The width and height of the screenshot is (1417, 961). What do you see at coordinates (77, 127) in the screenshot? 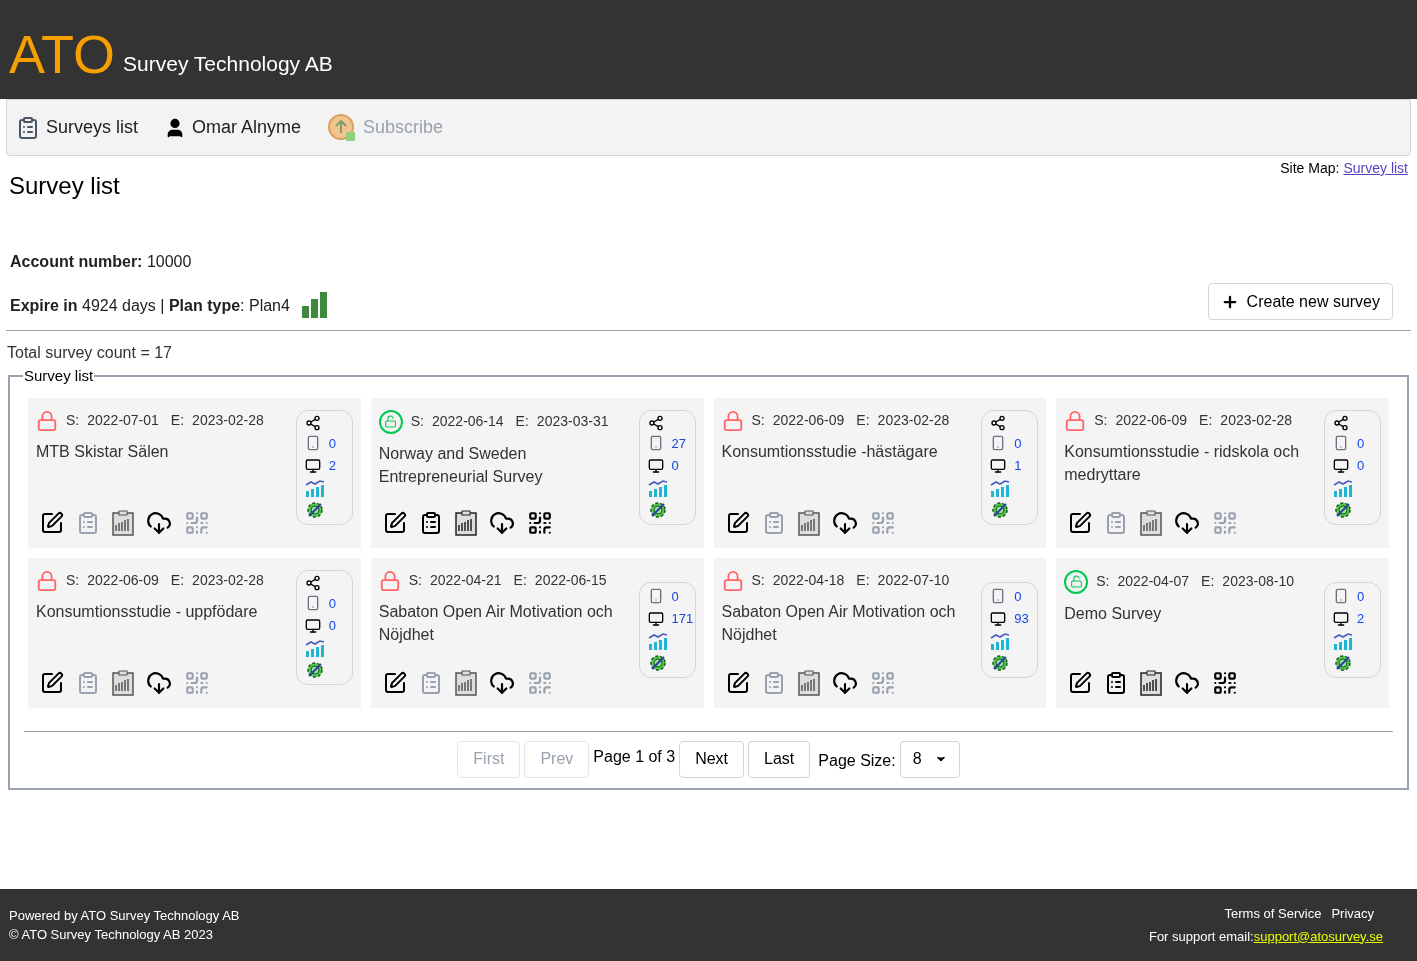
I see `nav-link: Surveys list` at bounding box center [77, 127].